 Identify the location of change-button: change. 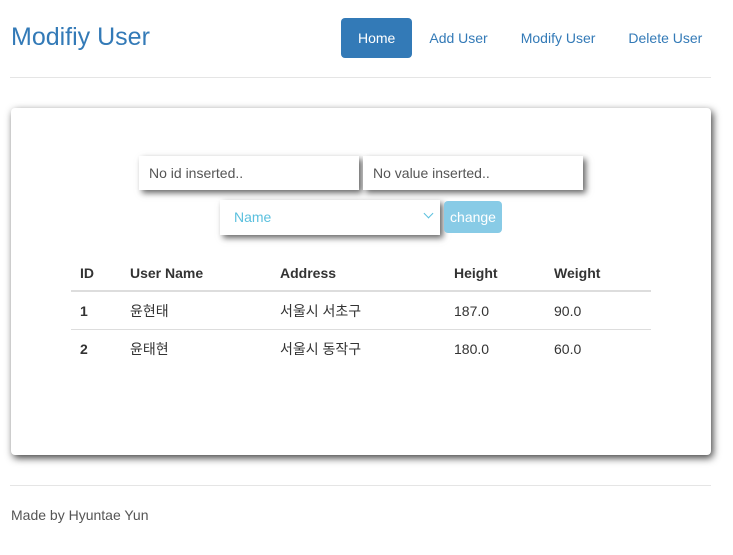
(473, 217).